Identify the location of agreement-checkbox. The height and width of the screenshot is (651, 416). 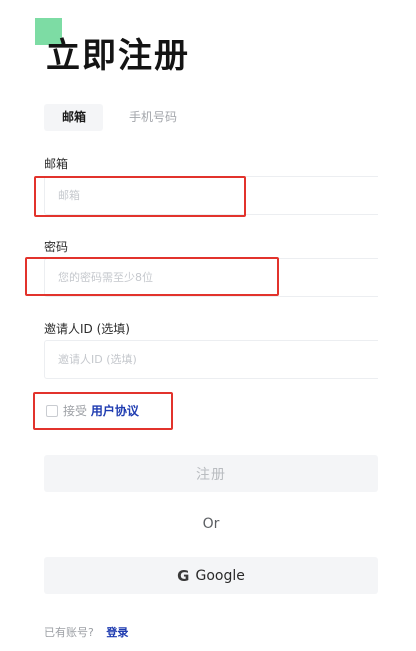
(52, 411).